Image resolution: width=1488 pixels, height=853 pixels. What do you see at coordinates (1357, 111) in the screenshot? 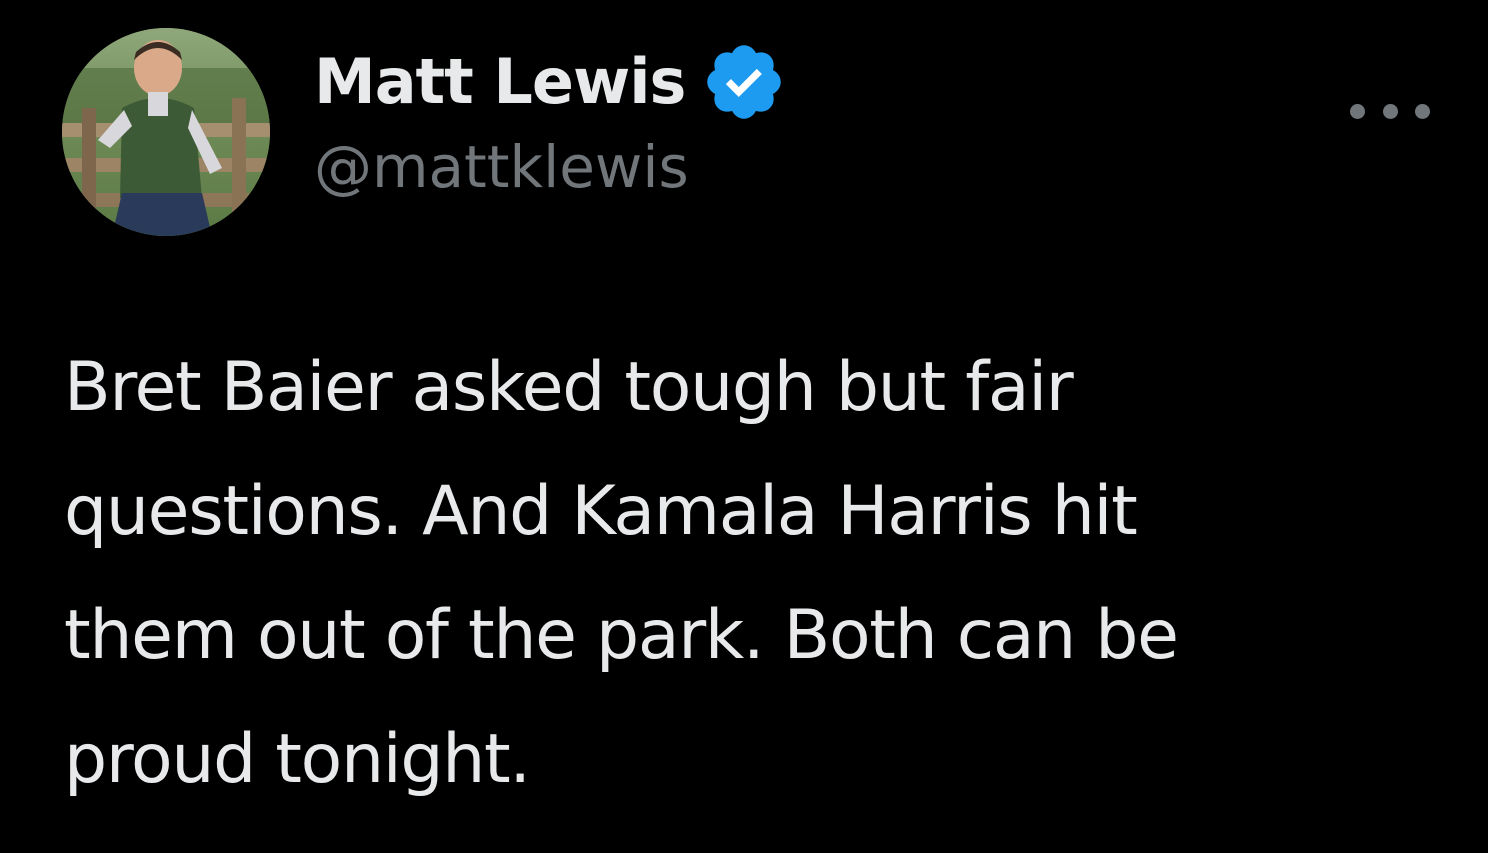
I see `more-options-icon` at bounding box center [1357, 111].